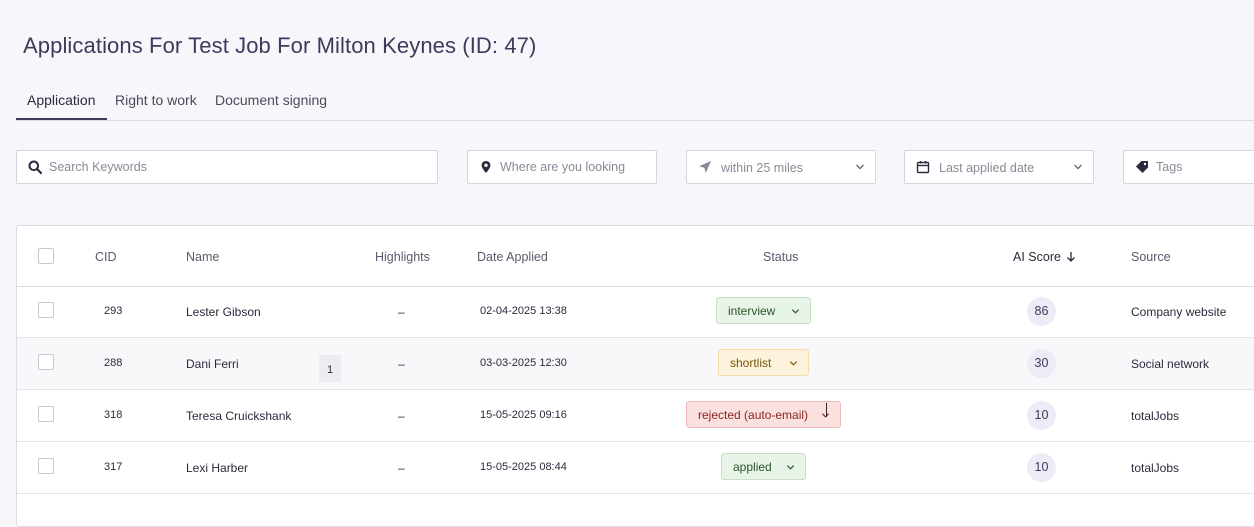  I want to click on count-badge: 1, so click(330, 368).